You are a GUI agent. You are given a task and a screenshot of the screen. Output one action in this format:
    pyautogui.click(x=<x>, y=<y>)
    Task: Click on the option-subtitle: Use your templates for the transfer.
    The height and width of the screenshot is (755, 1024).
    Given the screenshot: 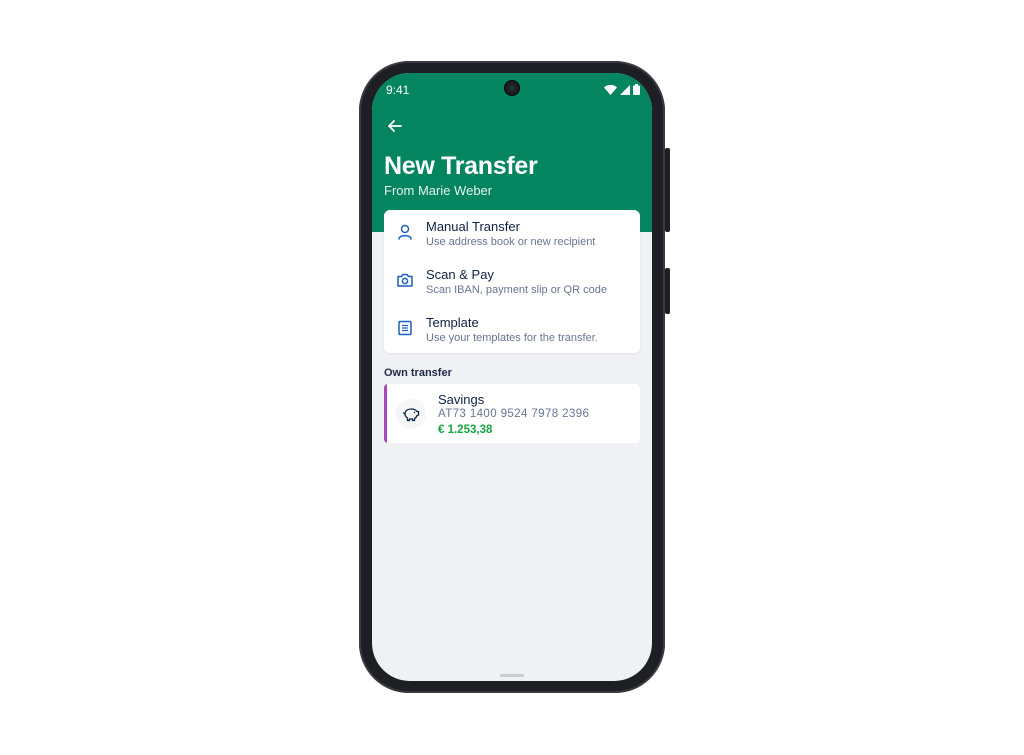 What is the action you would take?
    pyautogui.click(x=512, y=338)
    